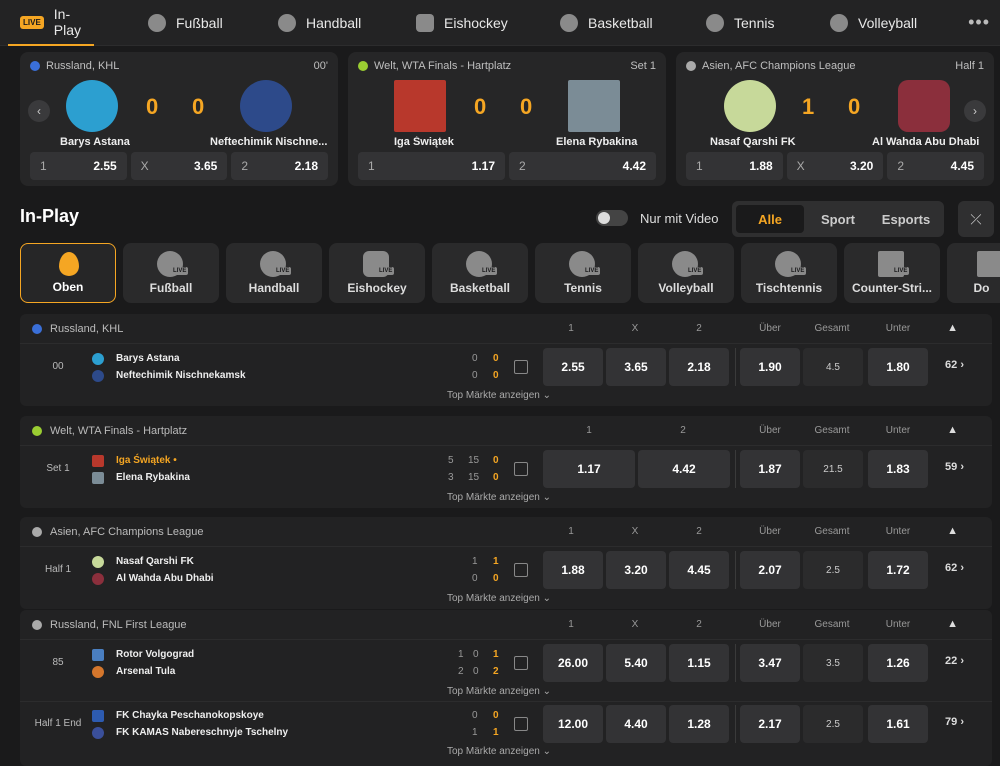 Image resolution: width=1000 pixels, height=766 pixels. Describe the element at coordinates (770, 570) in the screenshot. I see `odds-button: 2.07` at that location.